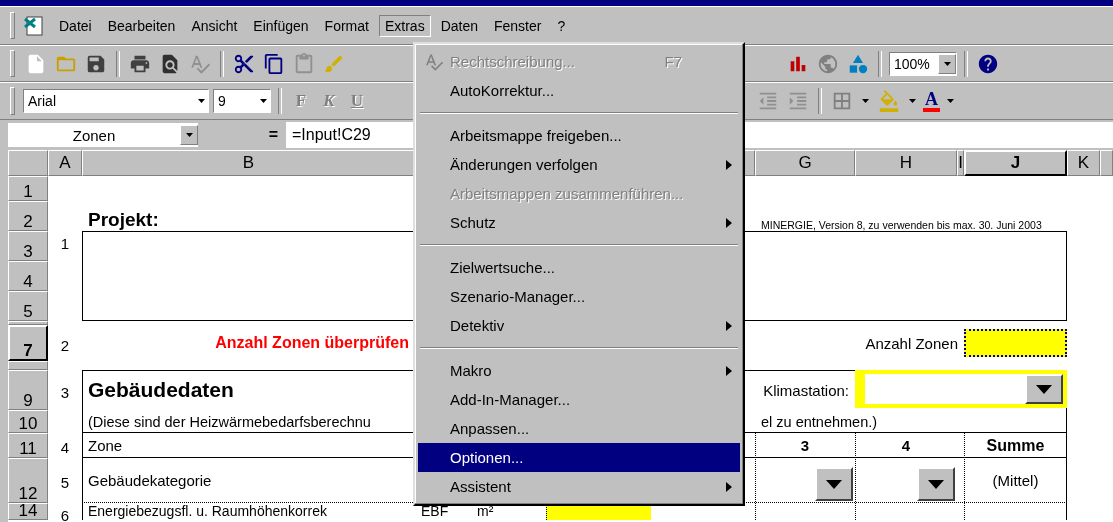  I want to click on row-label: Gebäudekategorie, so click(150, 481).